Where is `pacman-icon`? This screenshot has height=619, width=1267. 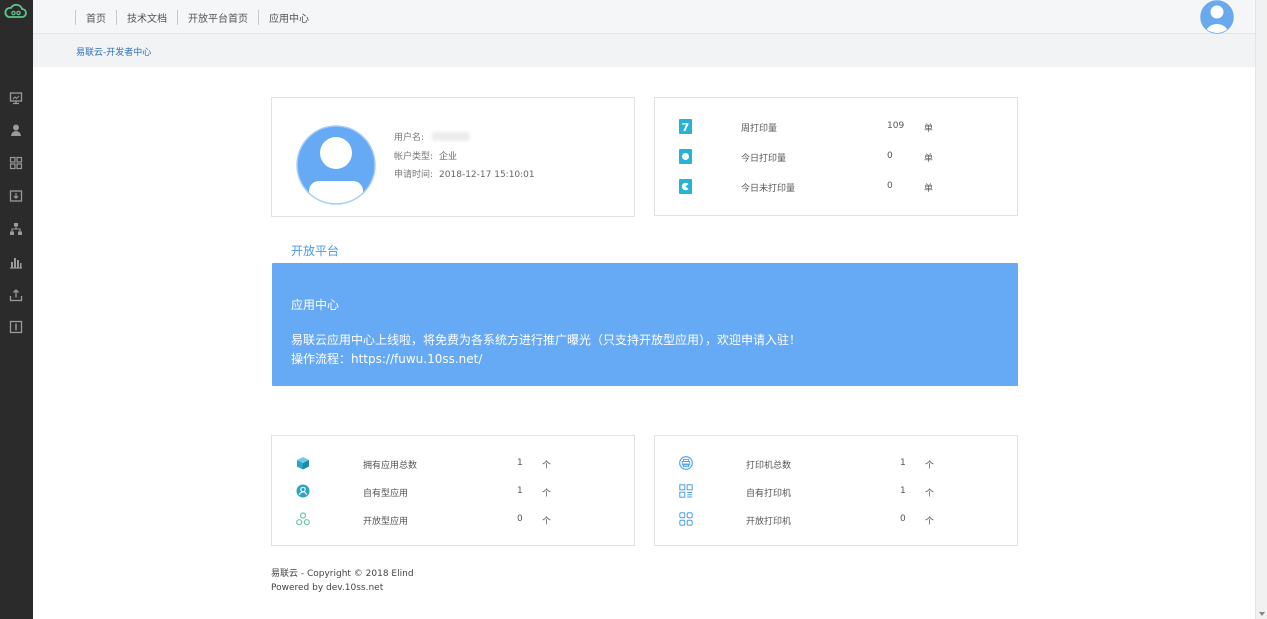
pacman-icon is located at coordinates (685, 186).